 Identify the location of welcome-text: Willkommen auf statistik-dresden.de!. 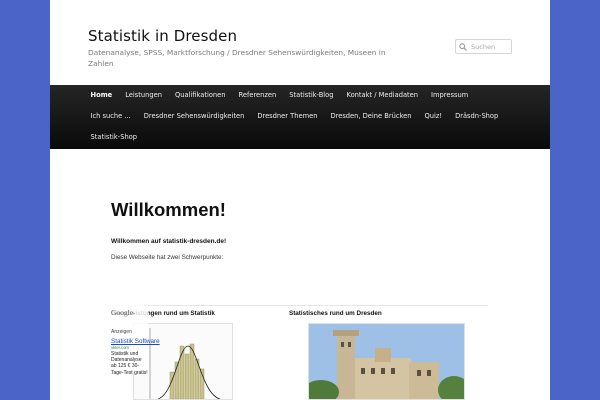
(169, 241).